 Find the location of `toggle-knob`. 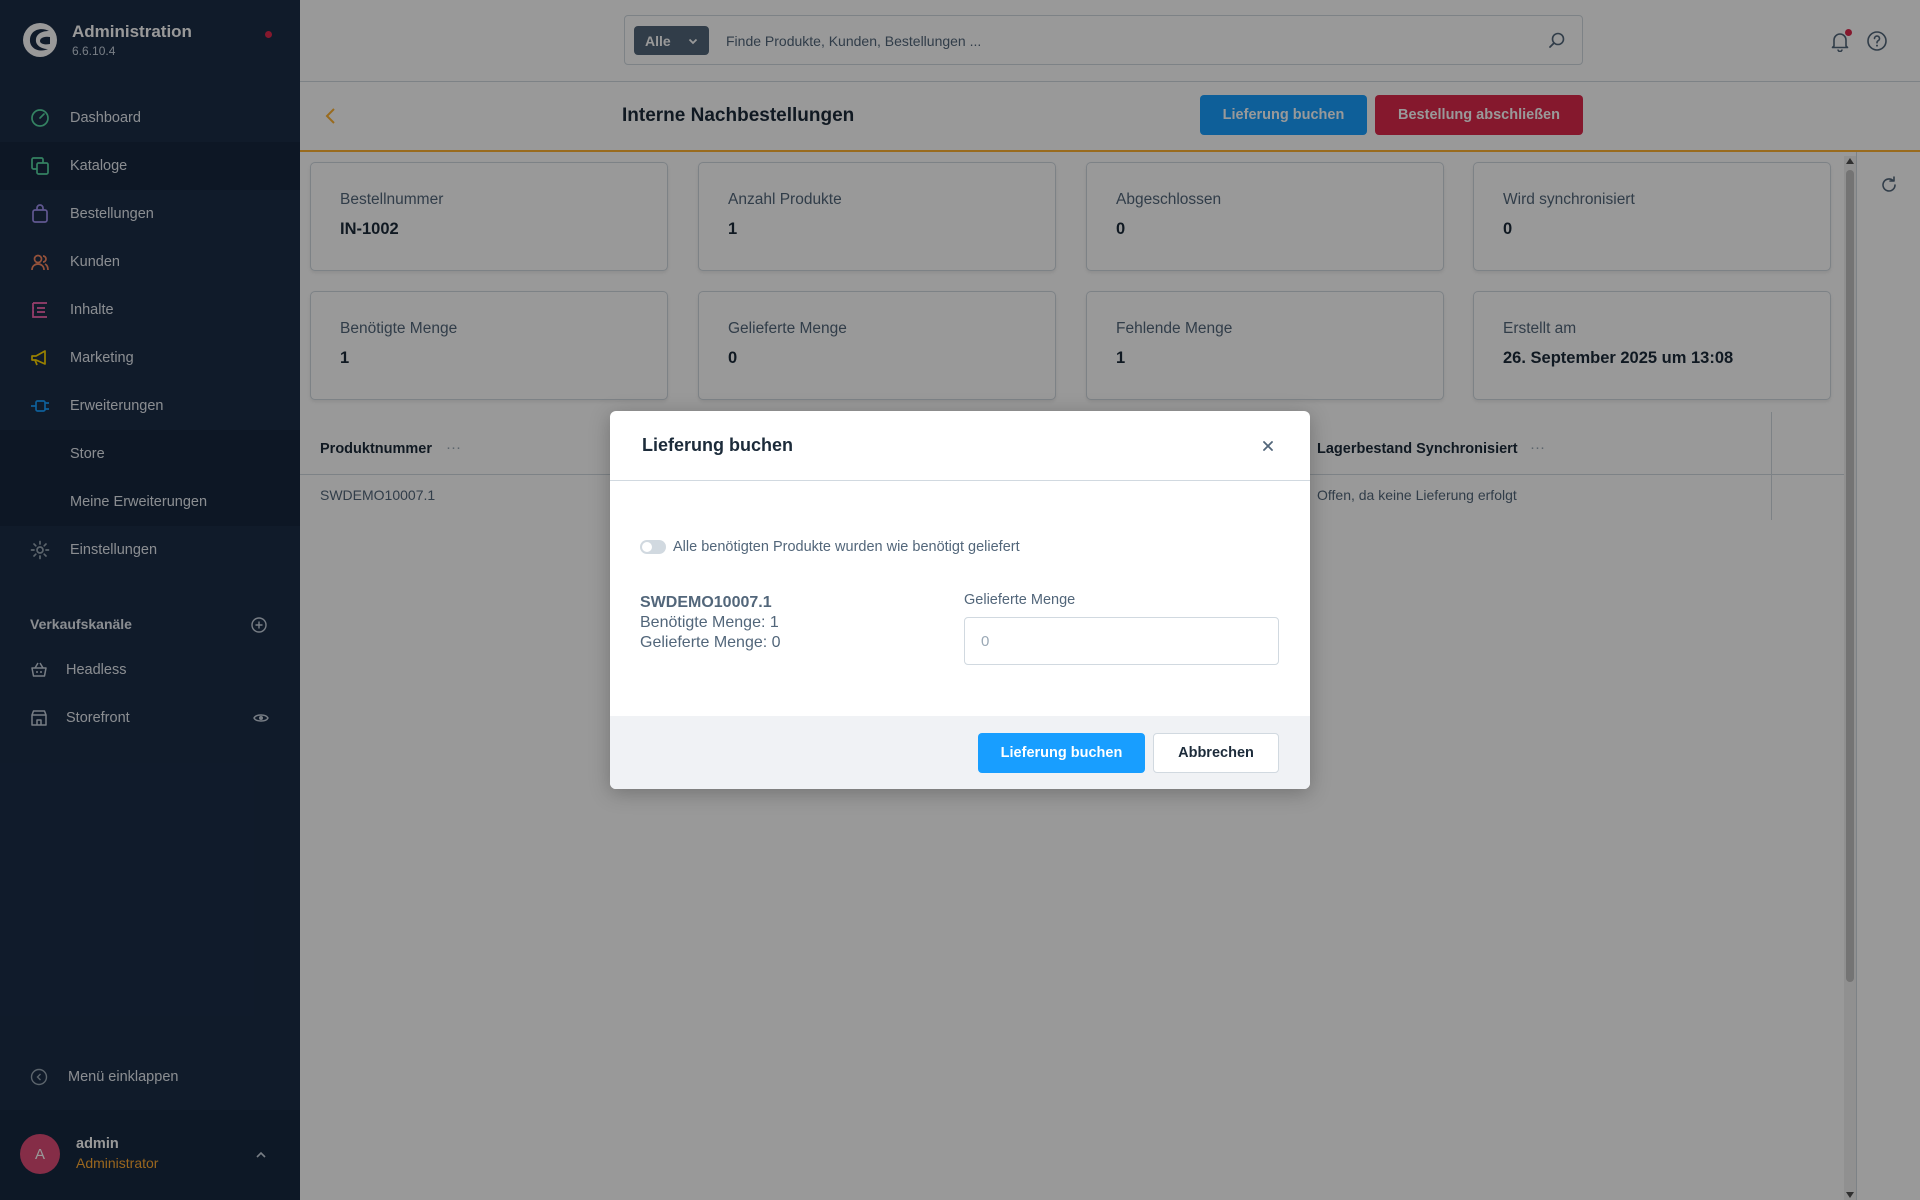

toggle-knob is located at coordinates (647, 547).